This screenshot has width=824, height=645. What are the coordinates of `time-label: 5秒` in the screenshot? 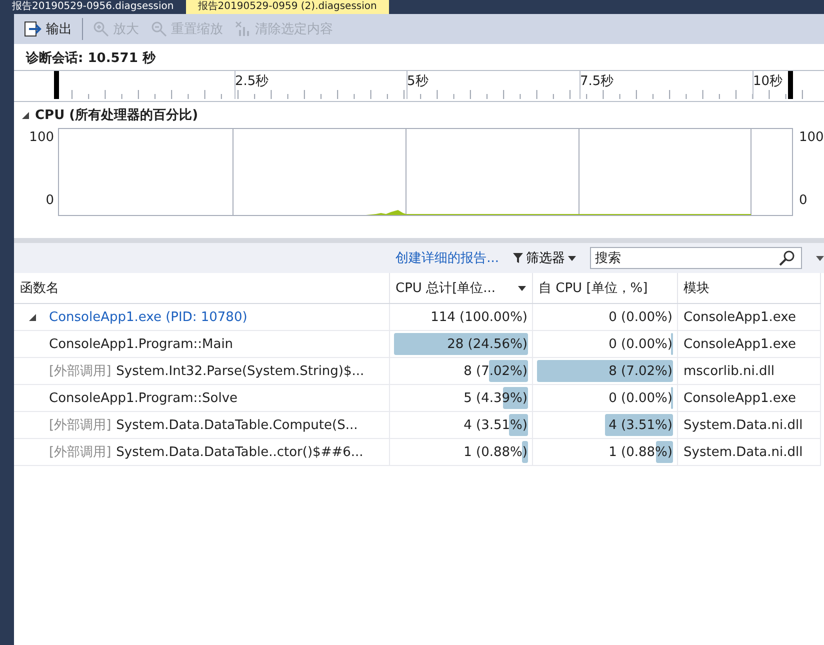 It's located at (417, 81).